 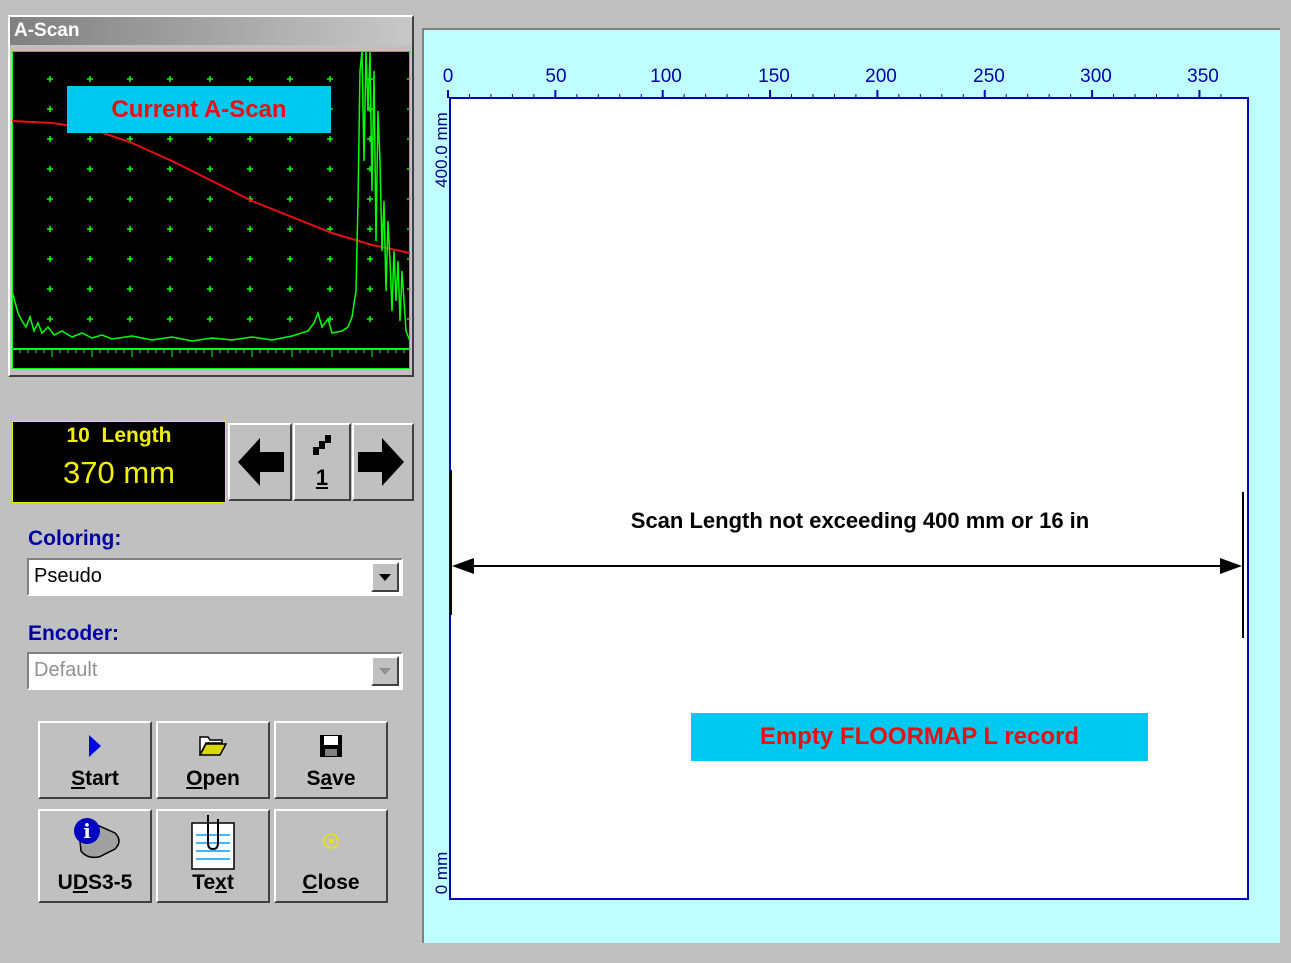 What do you see at coordinates (95, 882) in the screenshot?
I see `uds-label: UDS3-5` at bounding box center [95, 882].